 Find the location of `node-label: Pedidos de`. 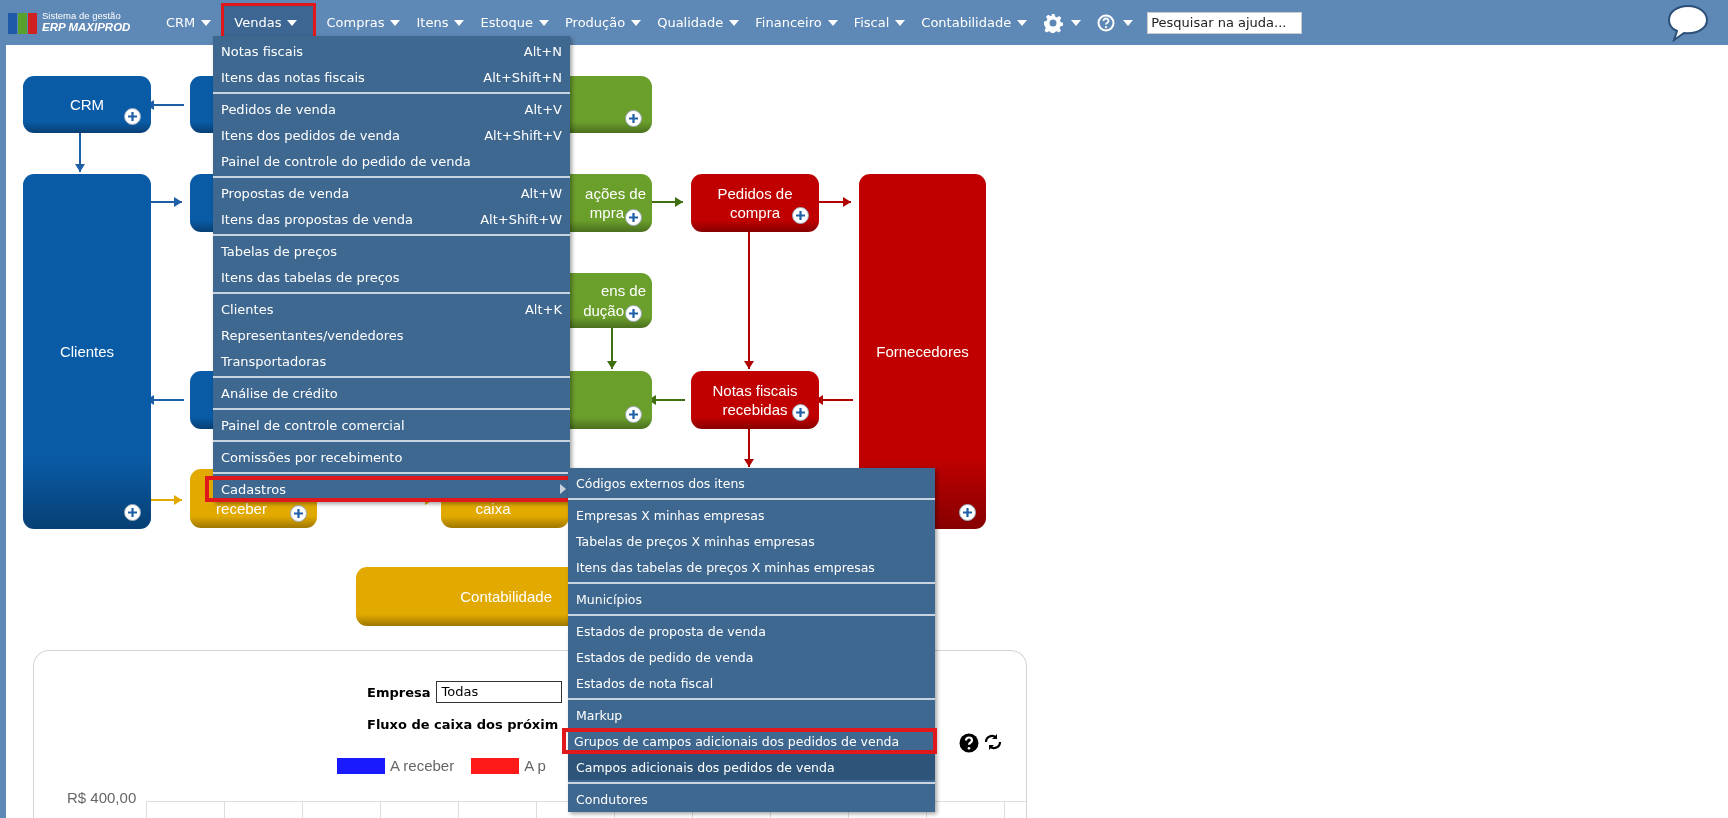

node-label: Pedidos de is located at coordinates (755, 193).